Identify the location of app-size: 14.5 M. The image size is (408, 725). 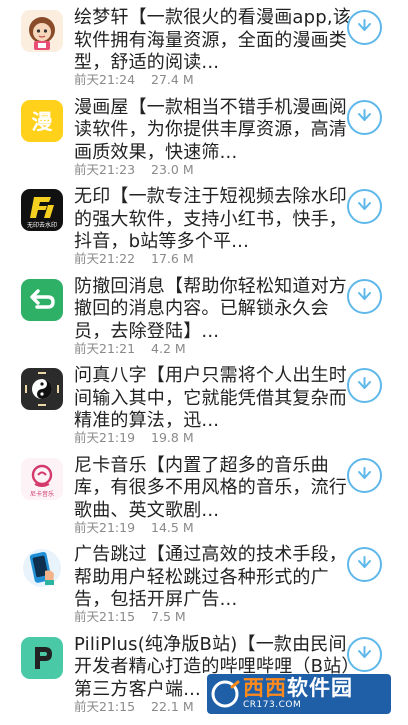
(172, 527).